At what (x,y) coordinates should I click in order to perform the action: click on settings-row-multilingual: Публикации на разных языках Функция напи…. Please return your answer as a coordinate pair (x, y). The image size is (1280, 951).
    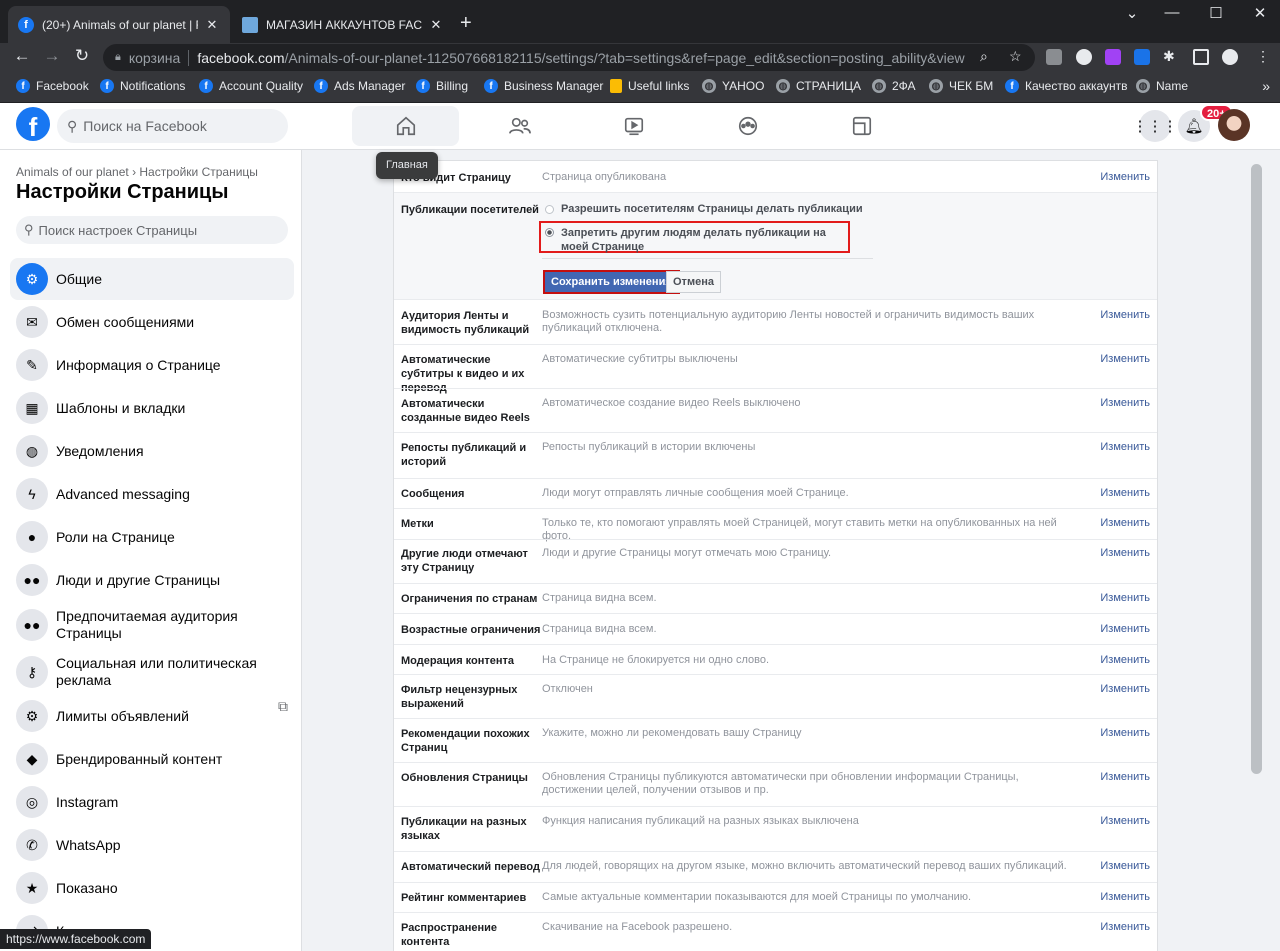
    Looking at the image, I should click on (775, 828).